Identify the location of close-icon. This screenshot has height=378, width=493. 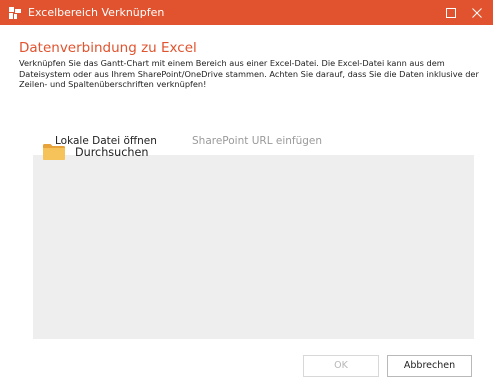
(477, 12).